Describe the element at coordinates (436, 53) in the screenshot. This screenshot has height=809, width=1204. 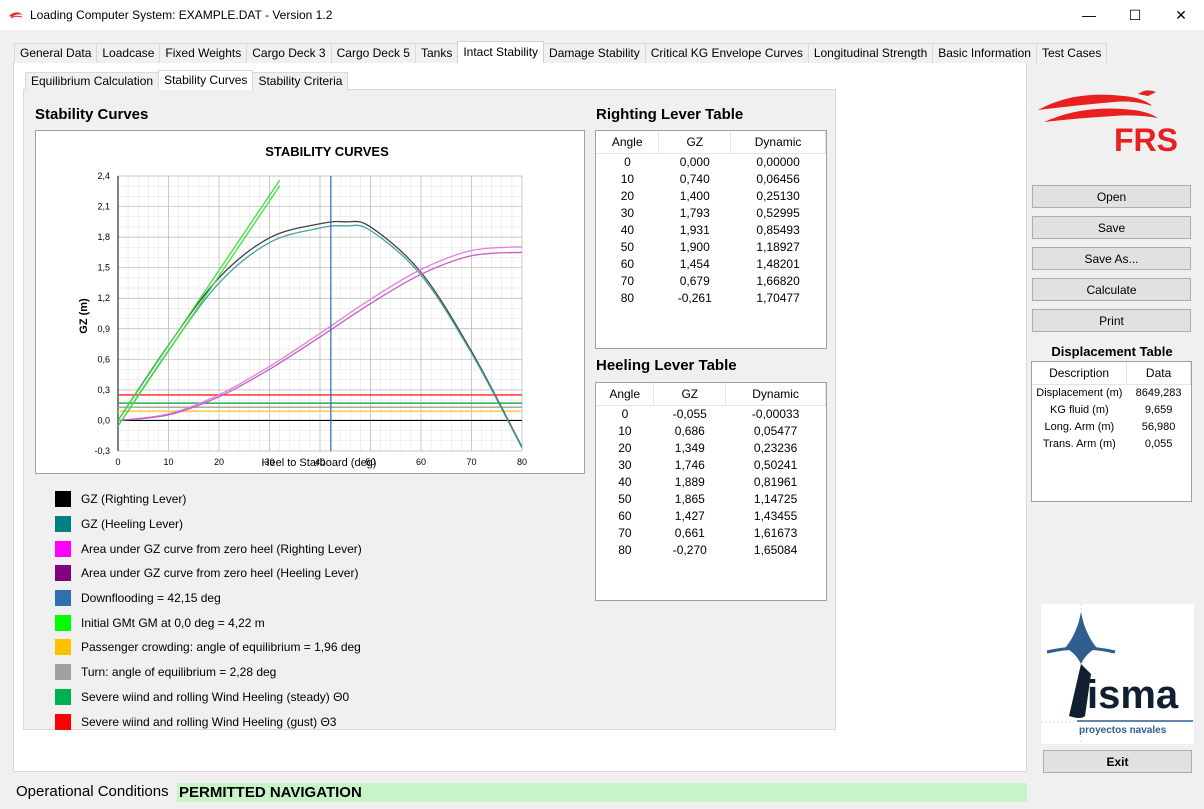
I see `tab-tanks: Tanks` at that location.